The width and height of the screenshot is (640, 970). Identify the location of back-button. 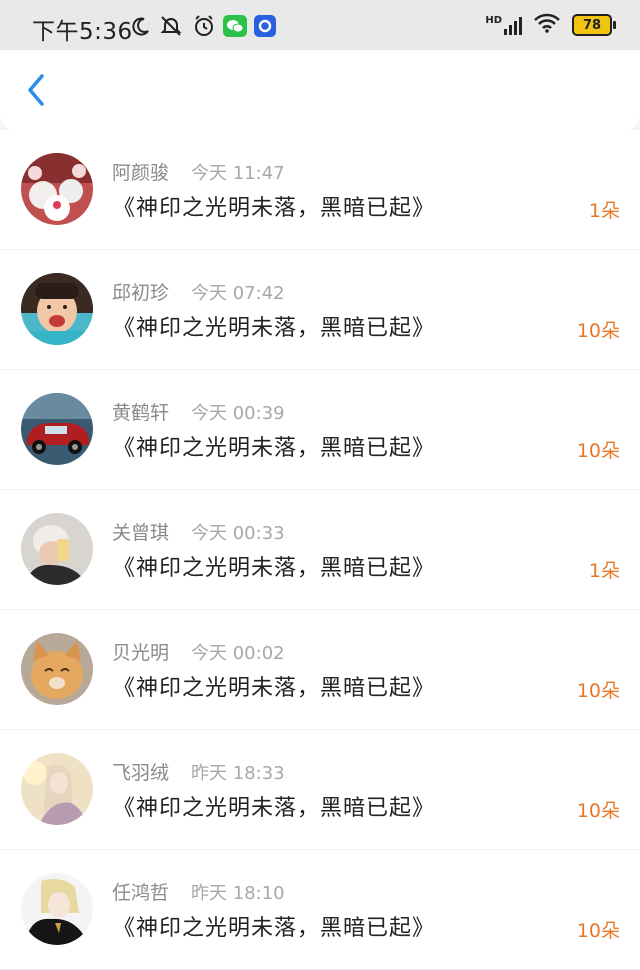
(36, 90).